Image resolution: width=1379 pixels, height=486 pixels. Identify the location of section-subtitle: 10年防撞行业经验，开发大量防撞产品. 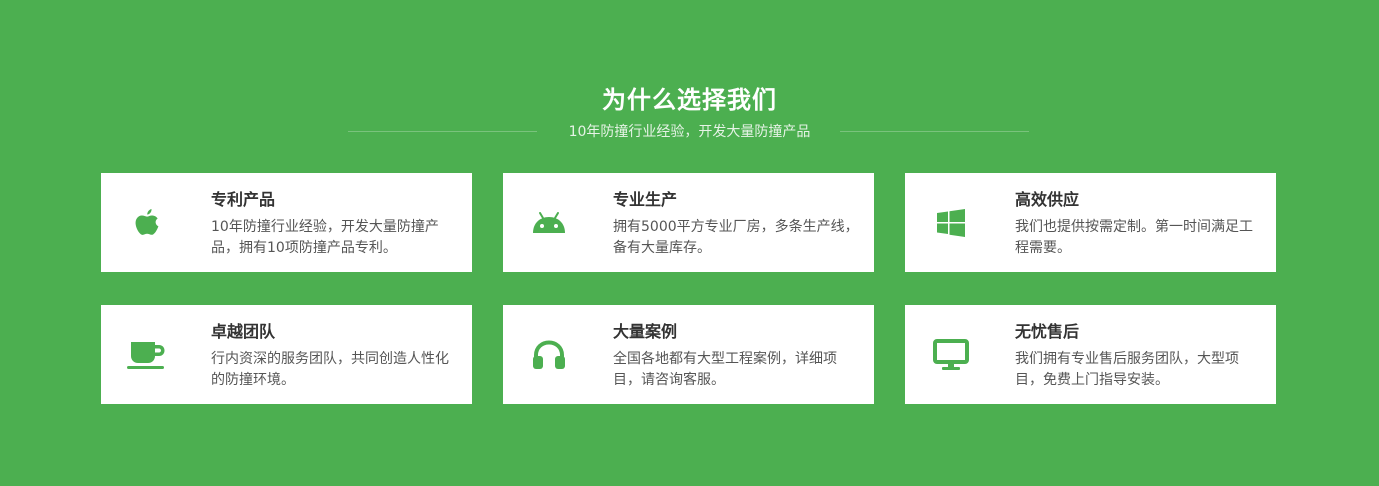
(689, 132).